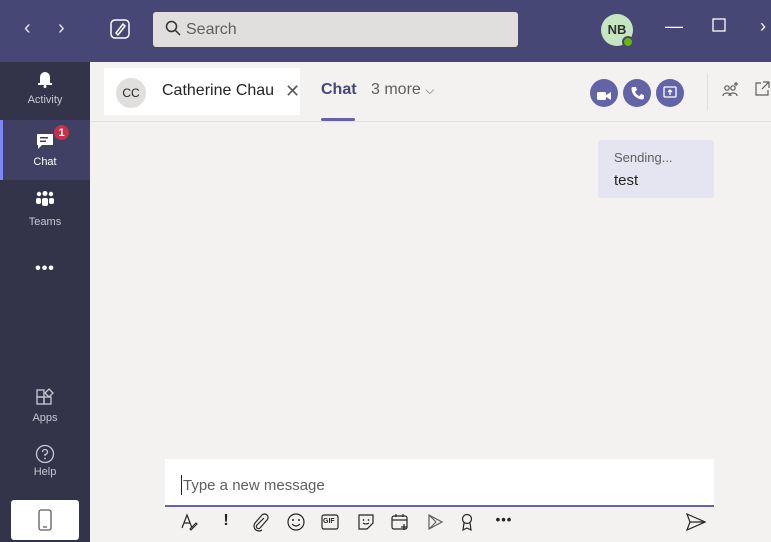 The width and height of the screenshot is (771, 542). I want to click on back-icon: ‹, so click(27, 28).